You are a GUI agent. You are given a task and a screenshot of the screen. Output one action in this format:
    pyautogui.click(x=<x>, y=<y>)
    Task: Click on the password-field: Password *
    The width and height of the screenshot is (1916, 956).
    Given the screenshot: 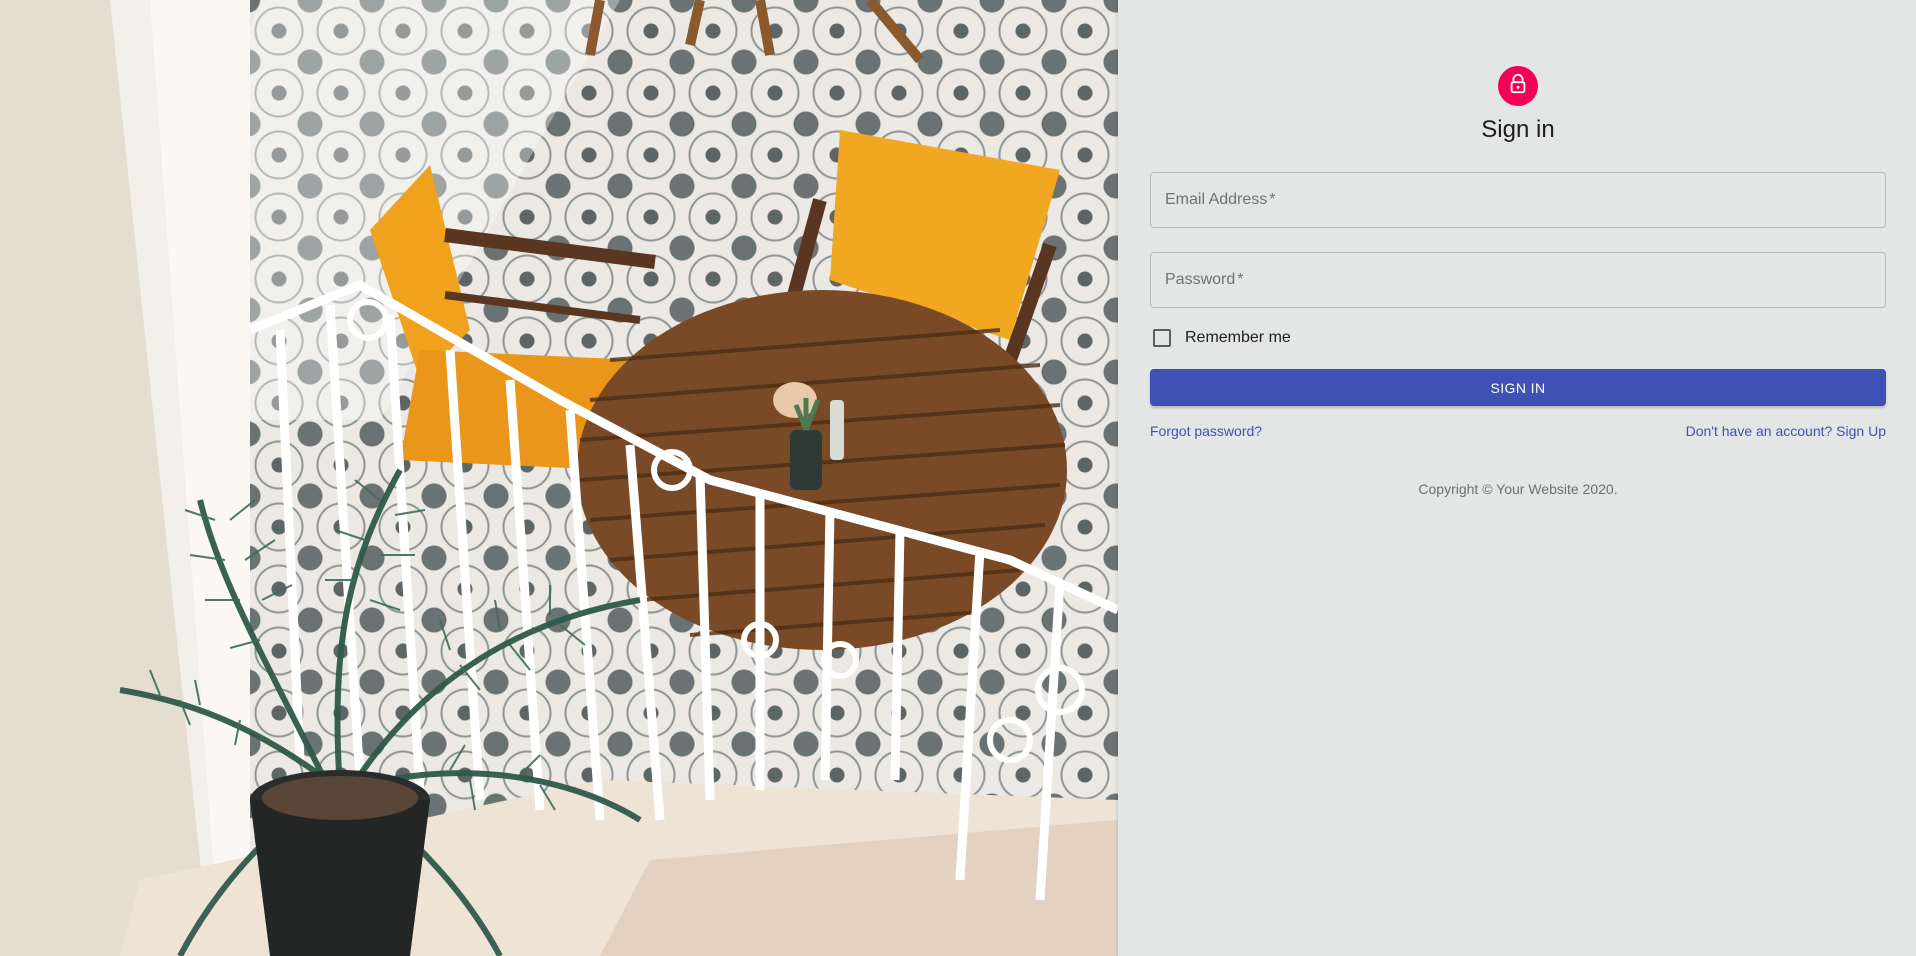 What is the action you would take?
    pyautogui.click(x=1518, y=280)
    